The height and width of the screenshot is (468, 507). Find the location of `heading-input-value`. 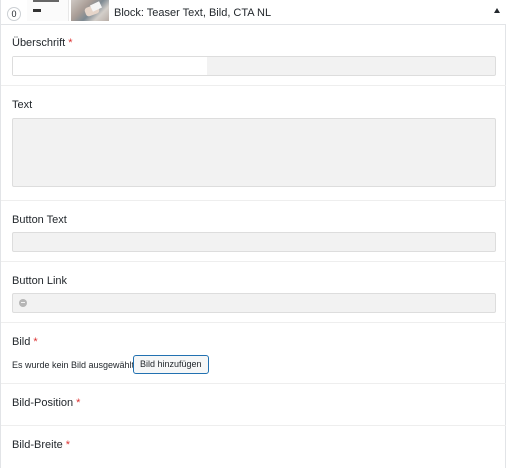

heading-input-value is located at coordinates (110, 66).